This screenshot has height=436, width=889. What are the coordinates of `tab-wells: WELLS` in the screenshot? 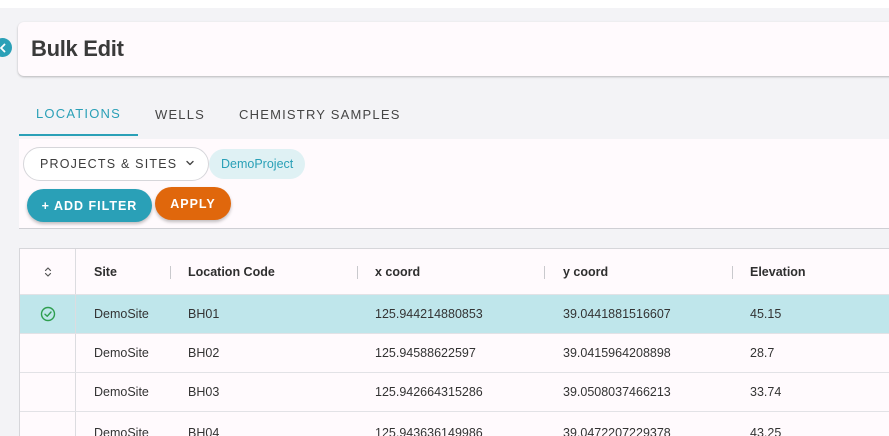 It's located at (180, 116).